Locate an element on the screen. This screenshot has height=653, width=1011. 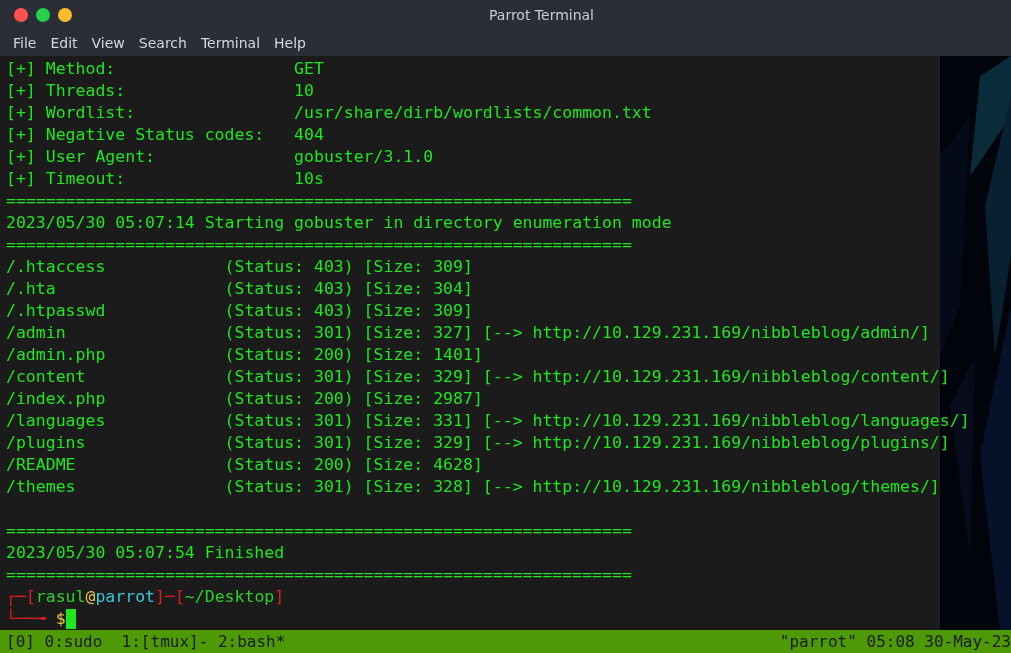
terminal-line: /content (Status: 301) [Size: 329] [--> http://10.129.231.169/nibbleblog/content/] is located at coordinates (478, 377).